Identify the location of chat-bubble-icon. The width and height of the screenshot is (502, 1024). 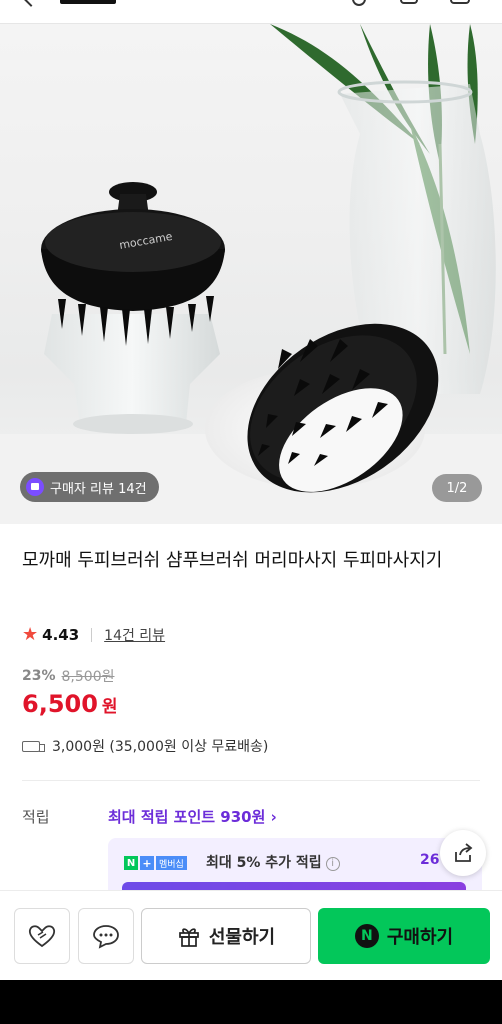
(106, 937).